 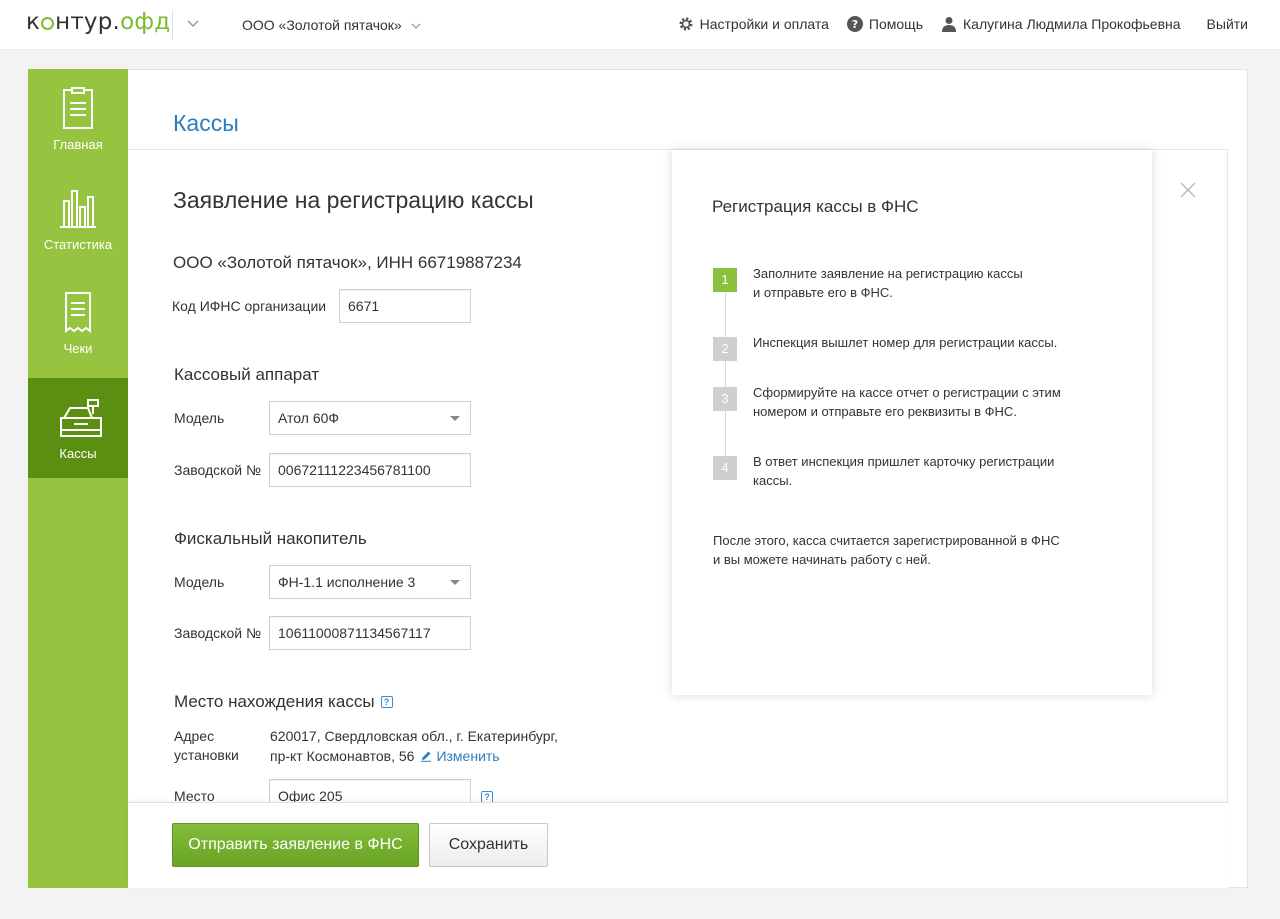 I want to click on fn-model-select: ФН-1.1 исполнение 3, so click(x=370, y=582).